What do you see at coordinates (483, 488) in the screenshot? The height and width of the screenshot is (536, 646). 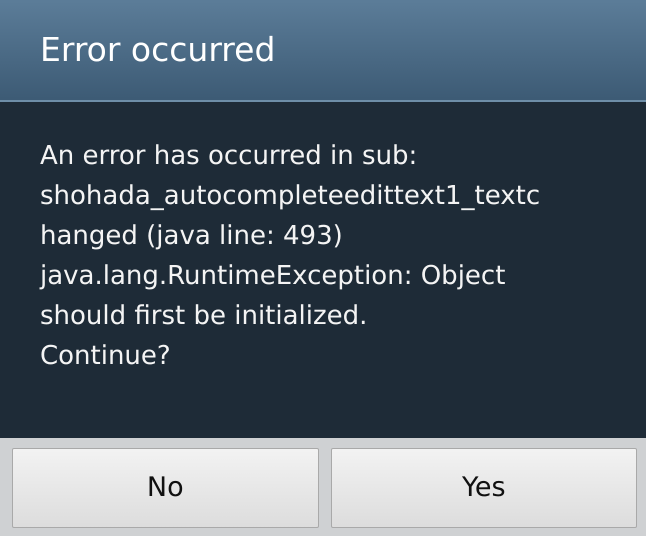 I see `yes-button: Yes` at bounding box center [483, 488].